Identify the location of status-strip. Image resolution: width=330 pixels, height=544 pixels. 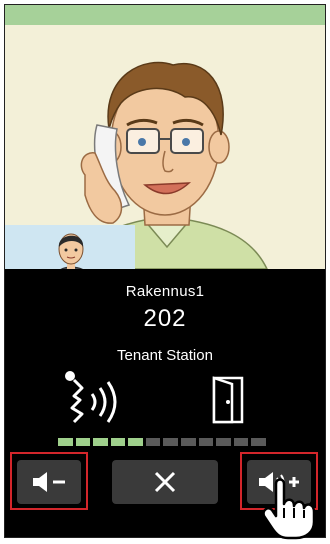
(165, 15).